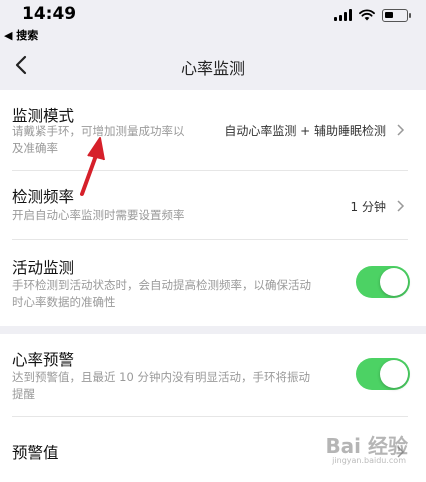 The image size is (426, 482). Describe the element at coordinates (383, 374) in the screenshot. I see `heart-rate-alert-toggle` at that location.